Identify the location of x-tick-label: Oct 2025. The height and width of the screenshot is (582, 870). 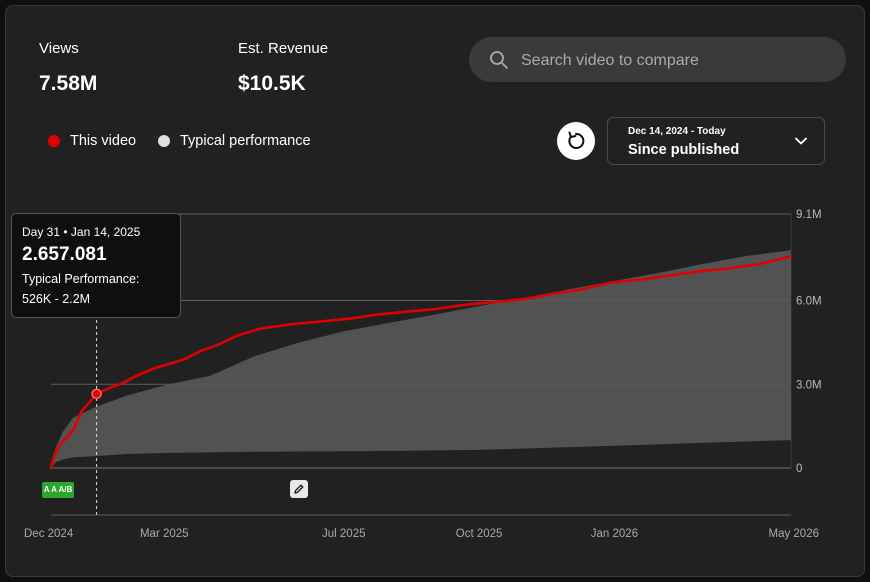
(479, 534).